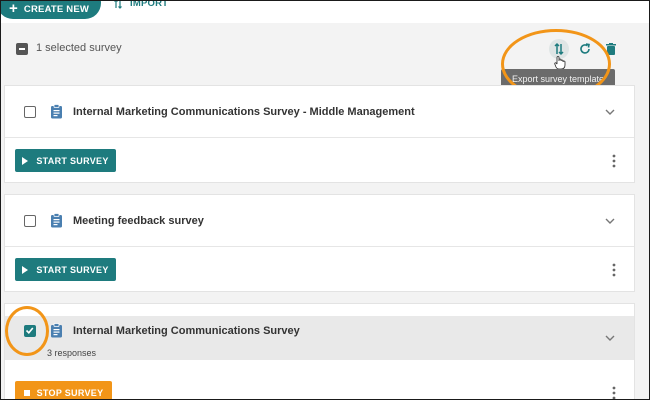  What do you see at coordinates (56, 9) in the screenshot?
I see `create-new-label: CREATE NEW` at bounding box center [56, 9].